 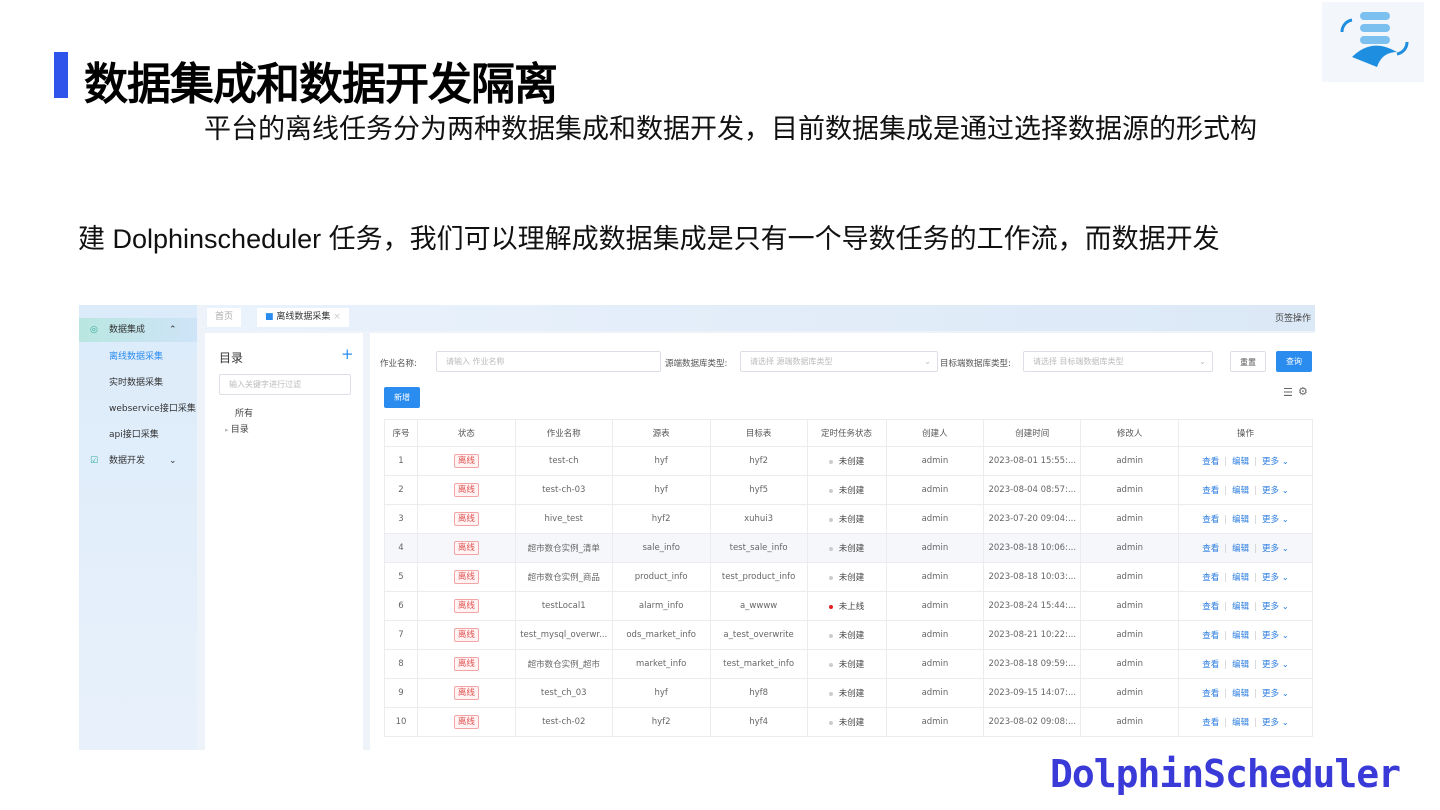 What do you see at coordinates (138, 357) in the screenshot?
I see `sidebar-item-offline: 离线数据采集` at bounding box center [138, 357].